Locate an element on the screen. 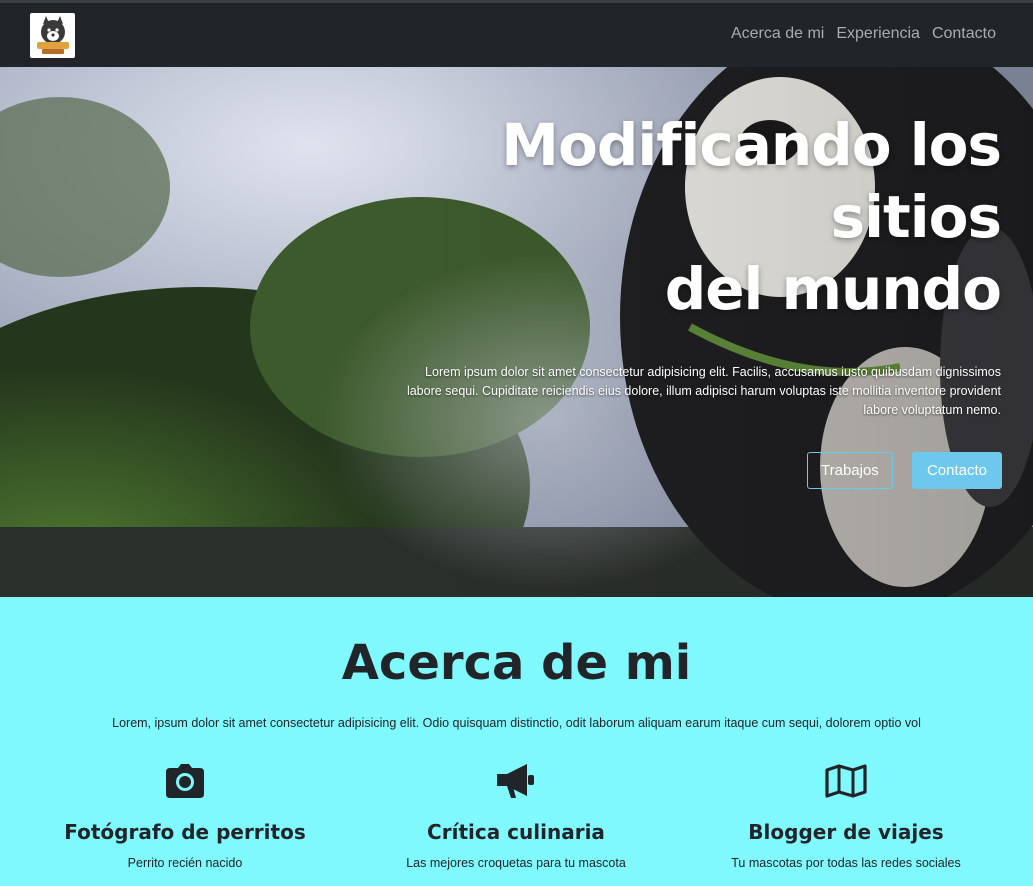  nav-link-experience: Experiencia is located at coordinates (878, 34).